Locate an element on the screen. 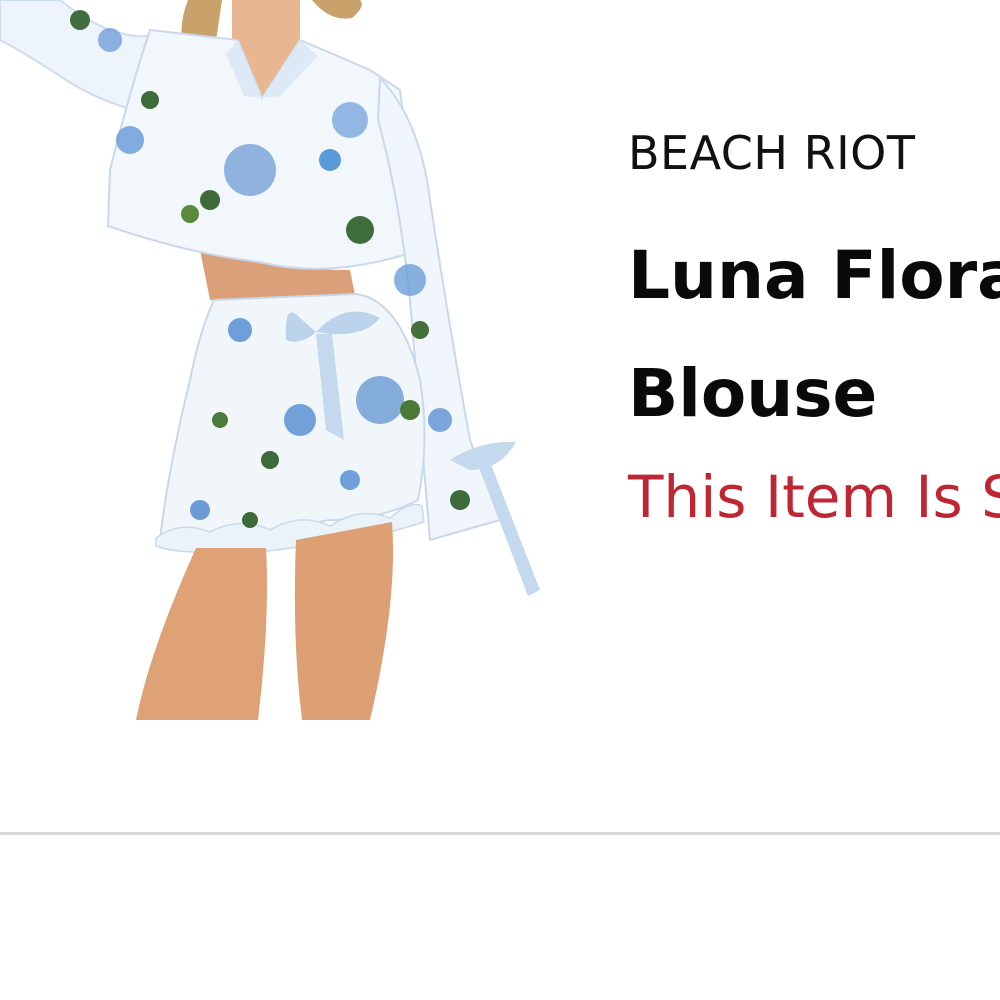  cuff-bow-tail is located at coordinates (510, 529).